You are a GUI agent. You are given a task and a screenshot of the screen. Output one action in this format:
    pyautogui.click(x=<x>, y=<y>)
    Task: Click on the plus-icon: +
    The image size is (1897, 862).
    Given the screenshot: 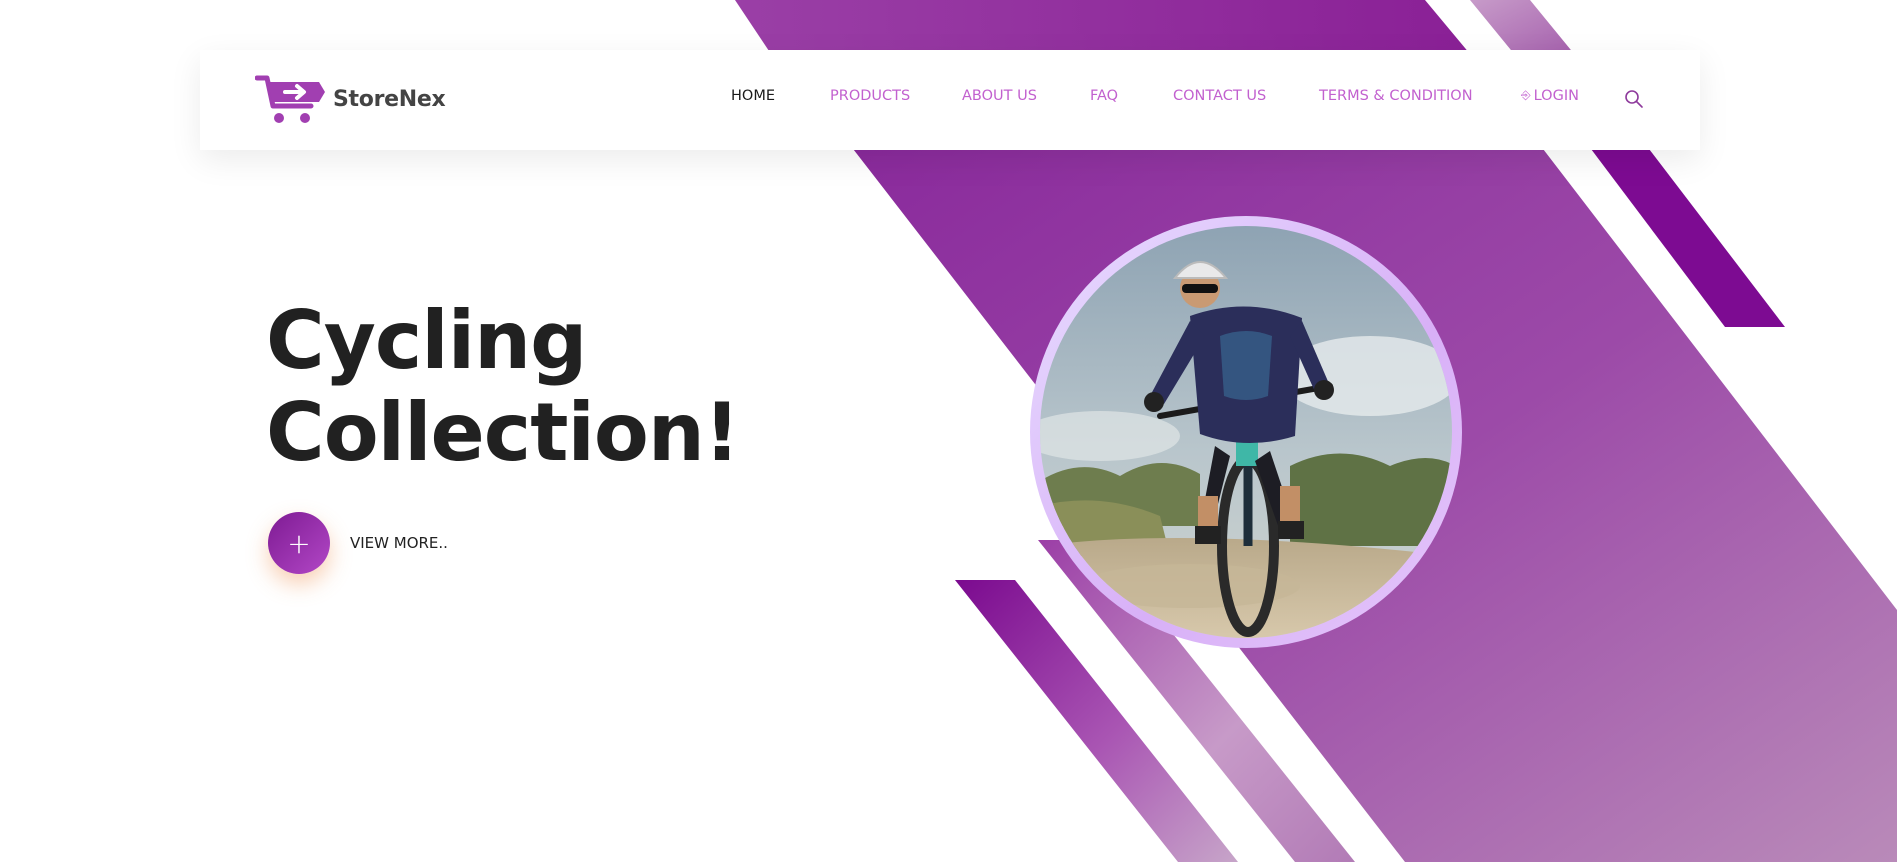 What is the action you would take?
    pyautogui.click(x=299, y=543)
    